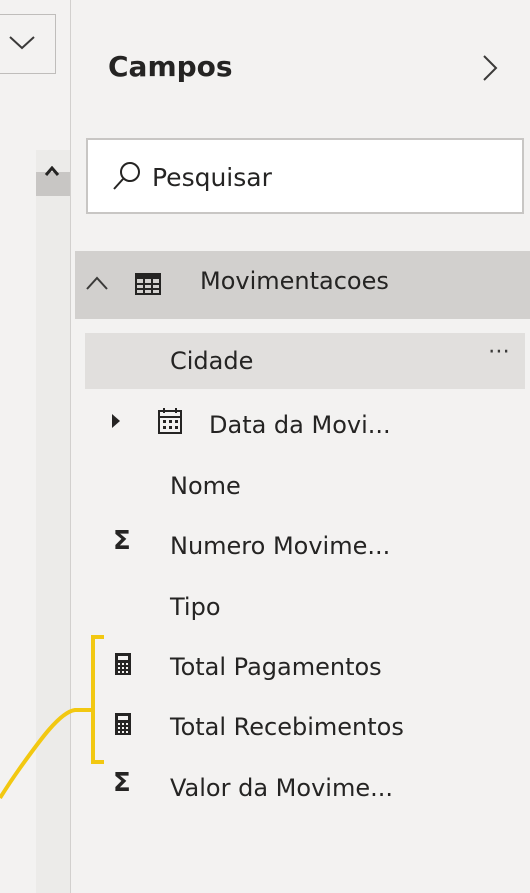 The height and width of the screenshot is (893, 530). Describe the element at coordinates (276, 667) in the screenshot. I see `field-label: Total Pagamentos` at that location.